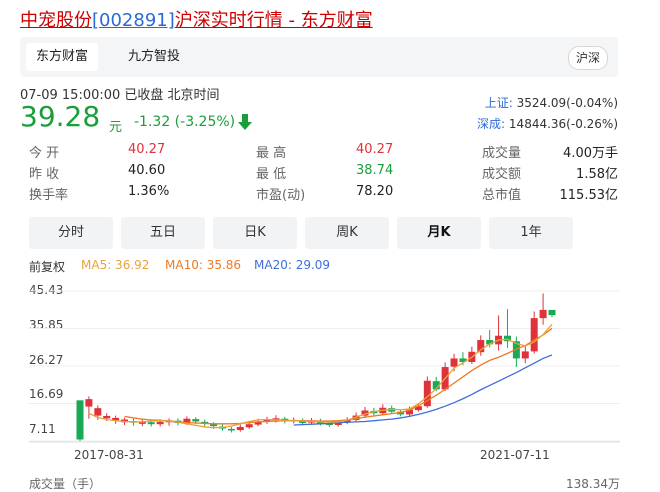  Describe the element at coordinates (593, 484) in the screenshot. I see `volume-max: 138.34万` at that location.